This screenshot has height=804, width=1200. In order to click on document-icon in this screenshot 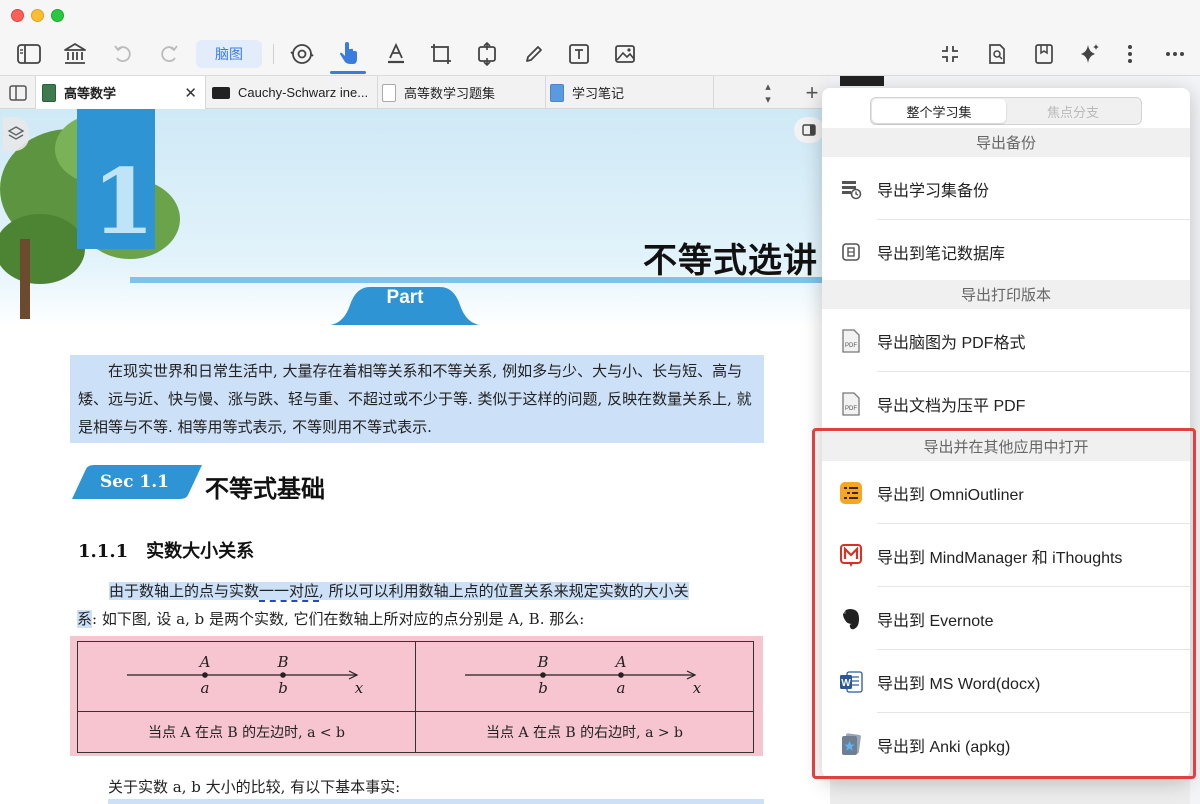, I will do `click(389, 92)`.